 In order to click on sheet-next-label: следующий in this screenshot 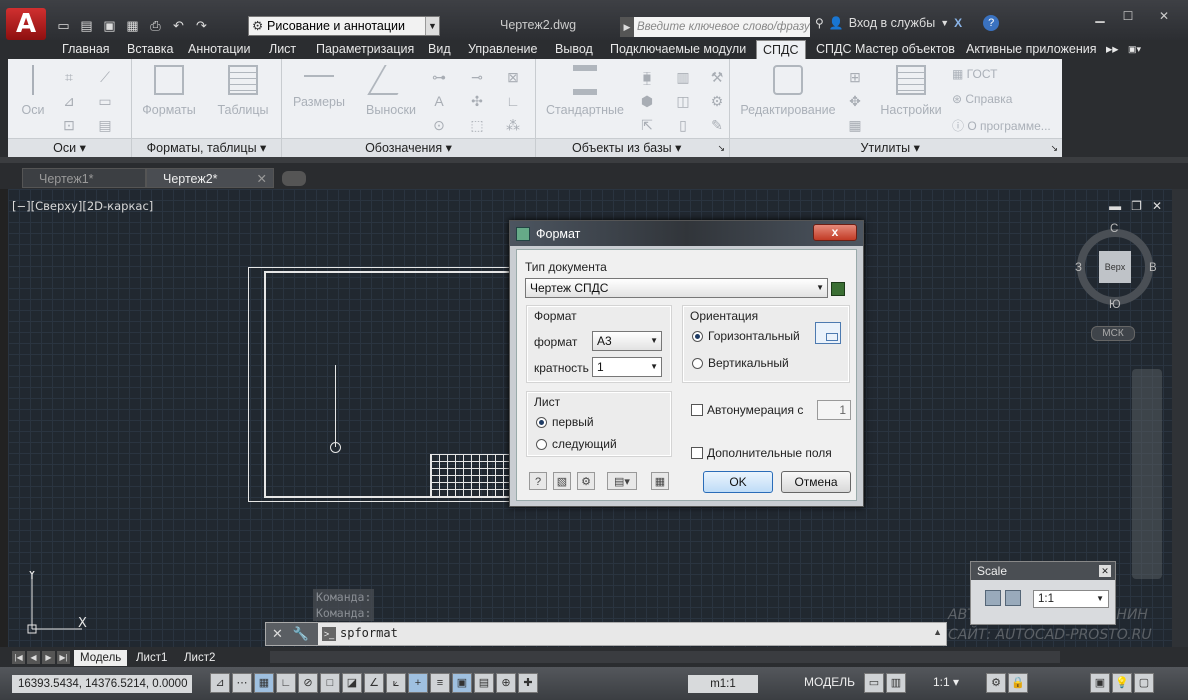, I will do `click(584, 444)`.